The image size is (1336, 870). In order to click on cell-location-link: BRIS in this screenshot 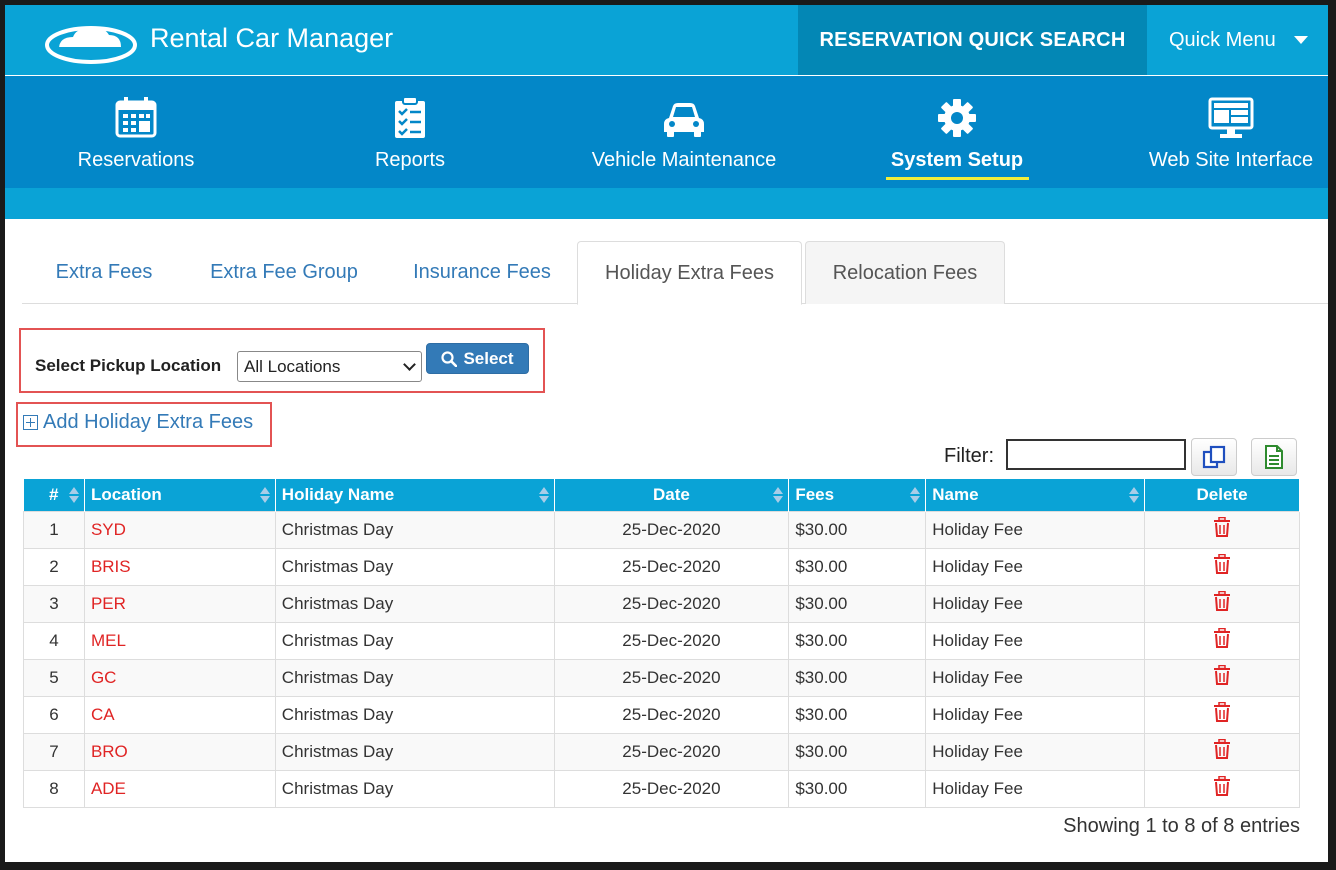, I will do `click(179, 566)`.